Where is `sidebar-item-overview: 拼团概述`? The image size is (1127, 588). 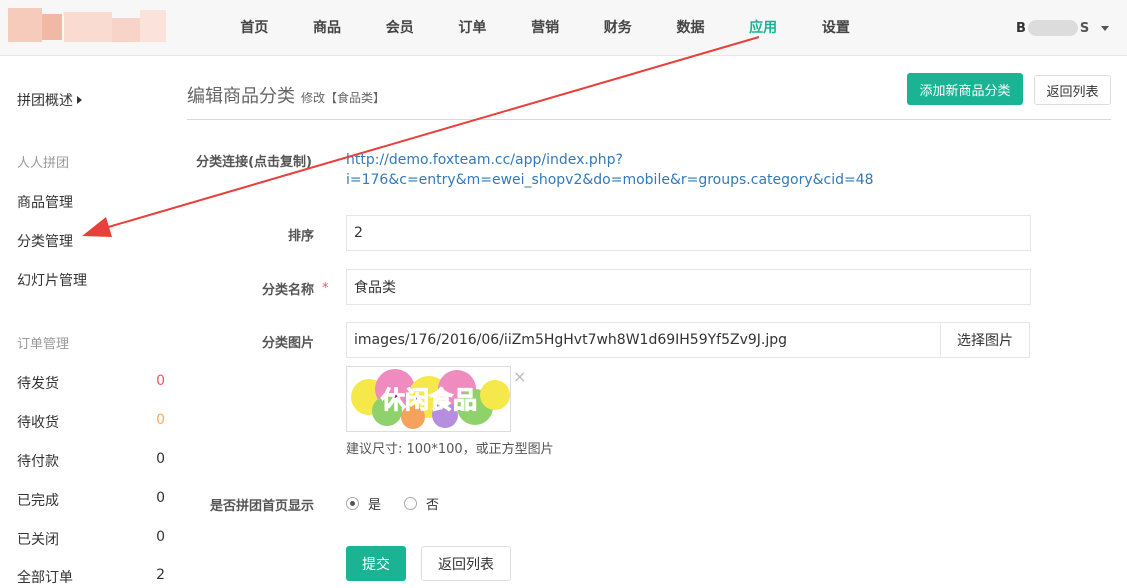 sidebar-item-overview: 拼团概述 is located at coordinates (49, 100).